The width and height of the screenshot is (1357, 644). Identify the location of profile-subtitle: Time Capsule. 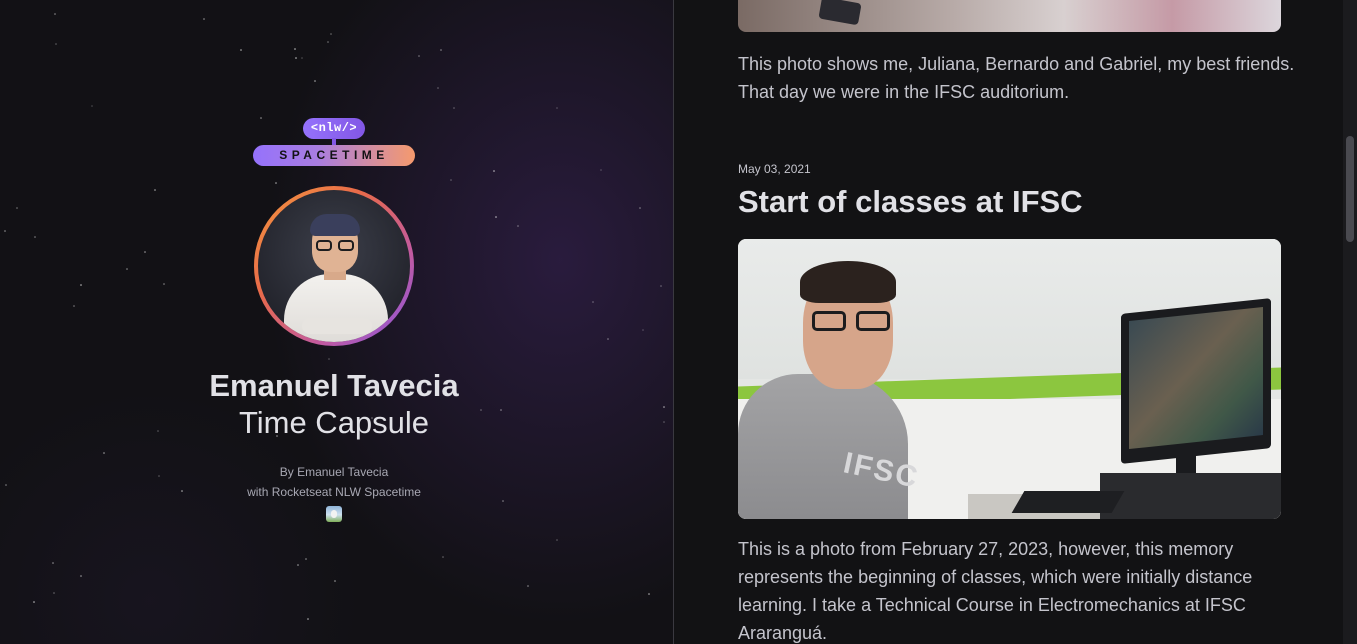
(334, 422).